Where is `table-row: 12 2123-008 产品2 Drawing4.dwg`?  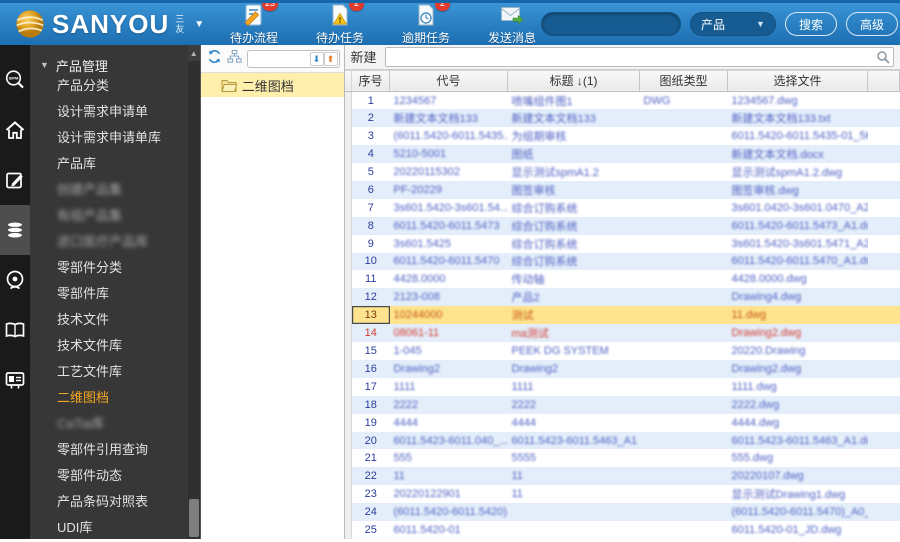
table-row: 12 2123-008 产品2 Drawing4.dwg is located at coordinates (622, 297).